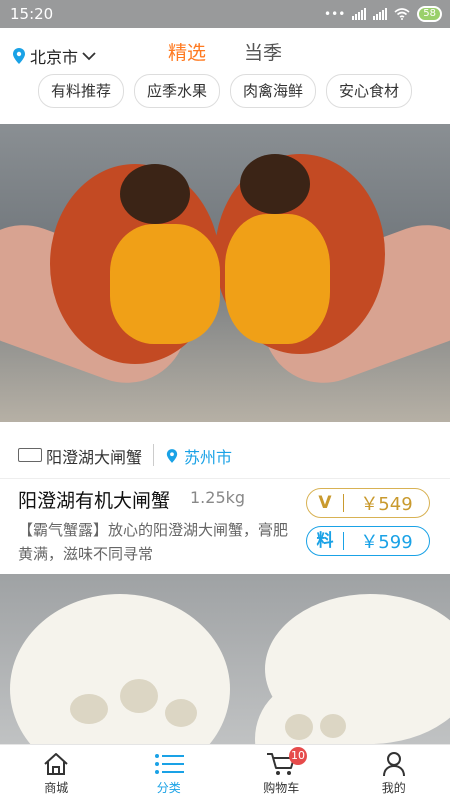 The image size is (450, 801). I want to click on header-tabs: 精选 当季, so click(225, 51).